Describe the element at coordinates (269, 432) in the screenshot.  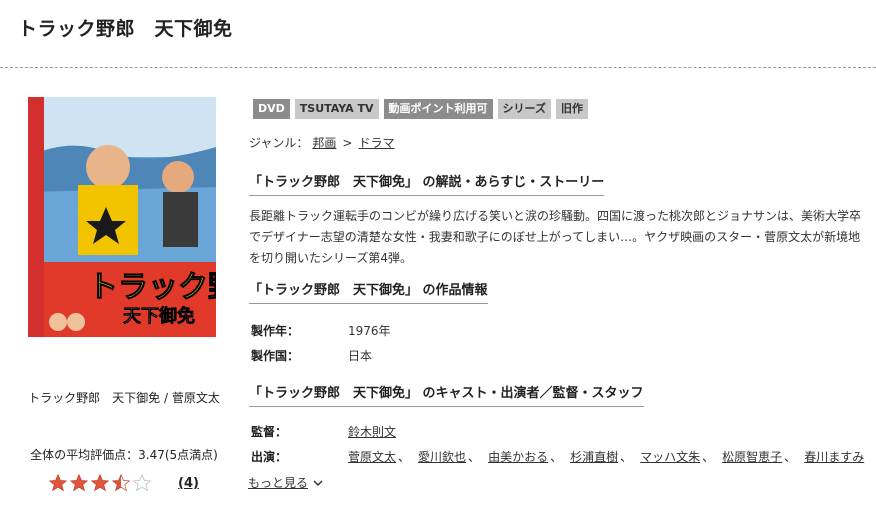
I see `director-label: 監督：` at that location.